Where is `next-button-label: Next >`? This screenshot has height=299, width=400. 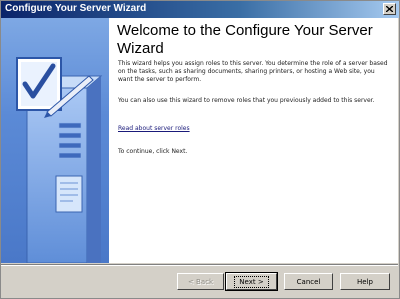
next-button-label: Next > is located at coordinates (251, 281).